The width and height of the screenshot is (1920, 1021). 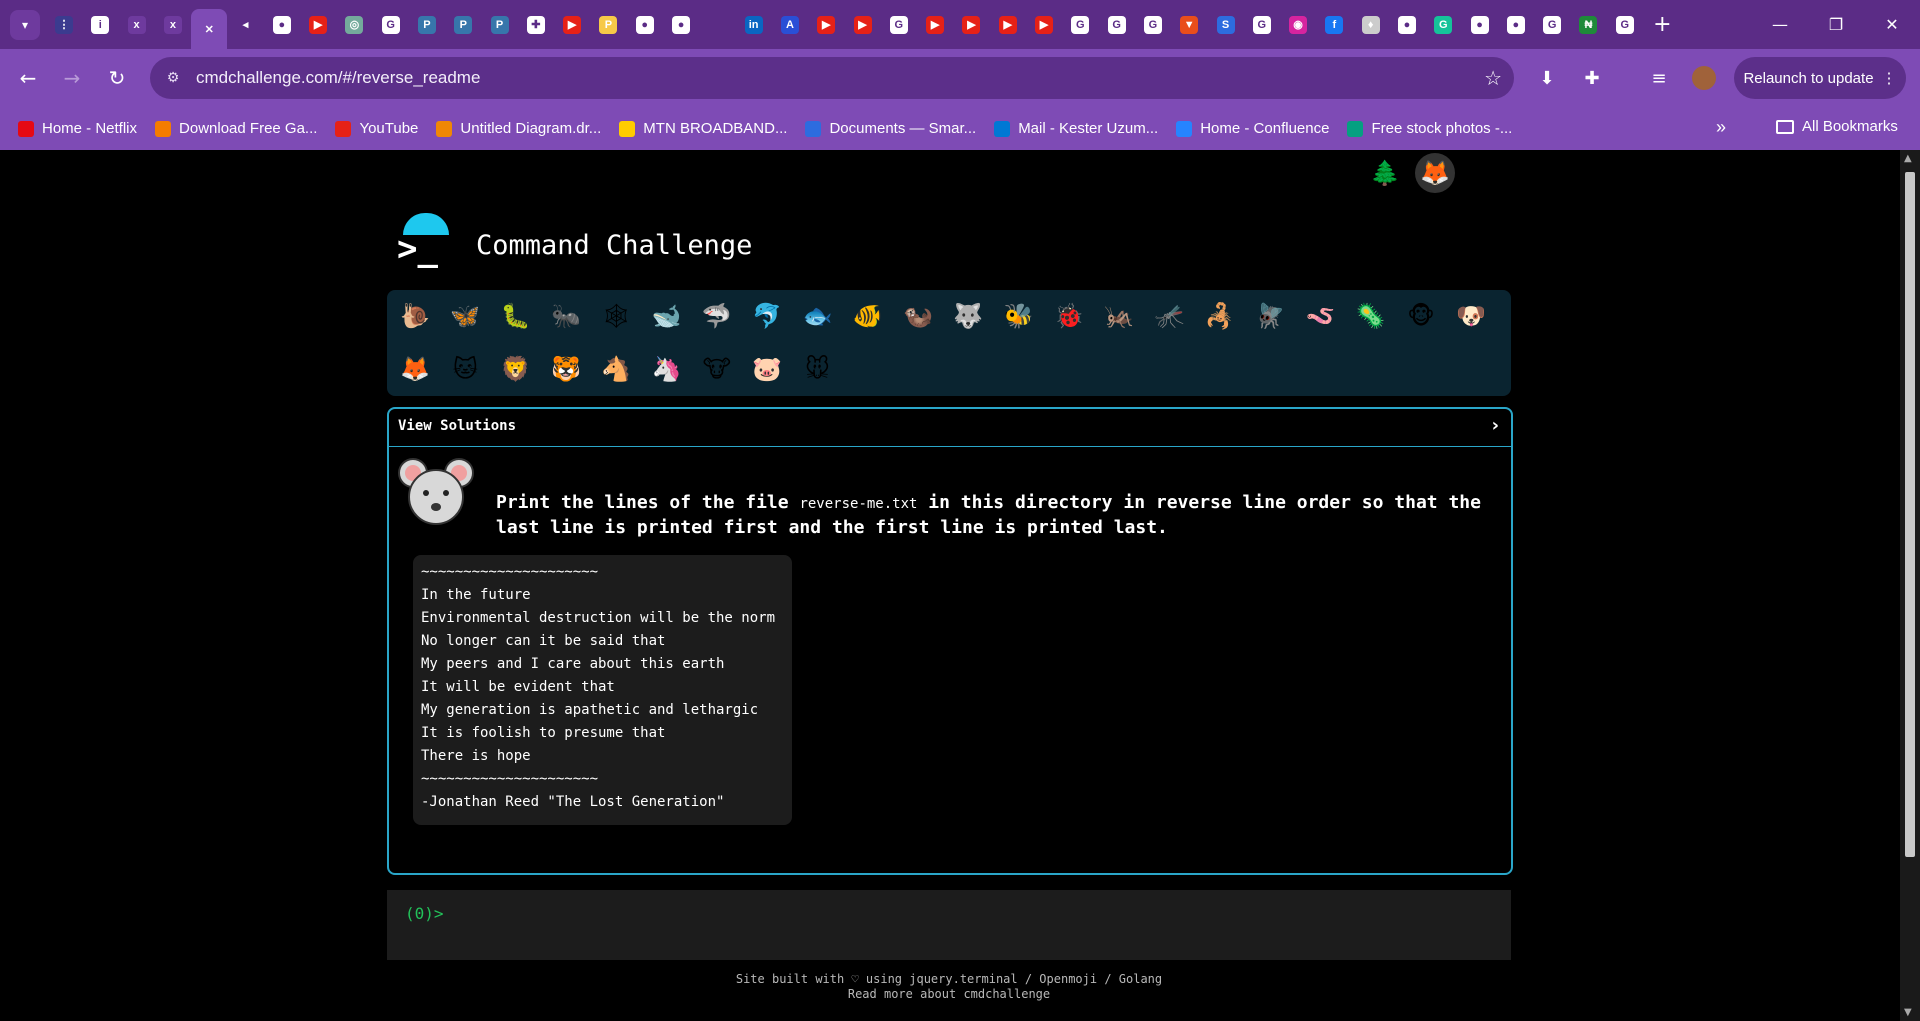 What do you see at coordinates (1836, 24) in the screenshot?
I see `restore-icon: ❐` at bounding box center [1836, 24].